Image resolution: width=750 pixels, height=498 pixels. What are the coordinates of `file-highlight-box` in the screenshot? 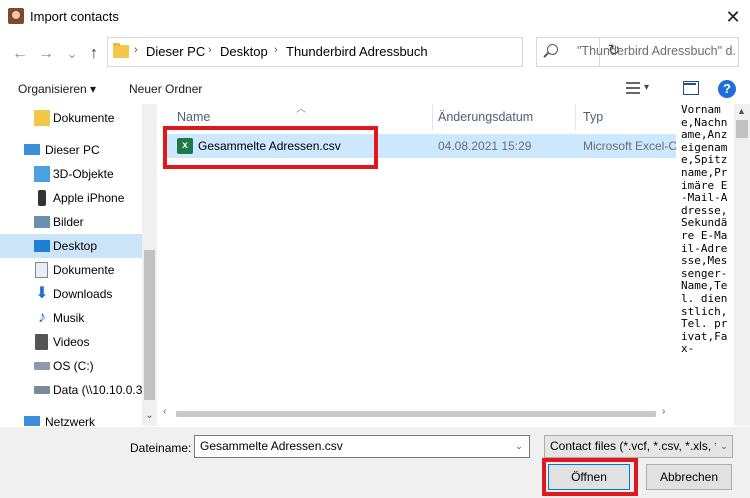 It's located at (270, 147).